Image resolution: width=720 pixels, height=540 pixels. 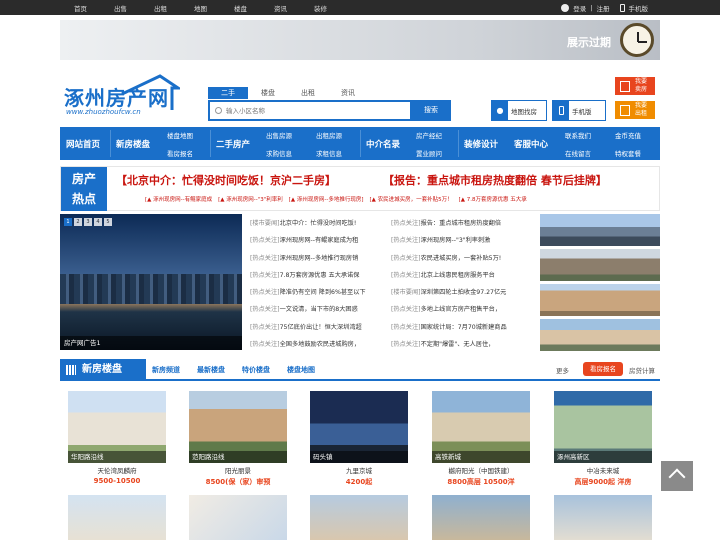 What do you see at coordinates (411, 199) in the screenshot?
I see `sub-headline: [▲ 农民进城买房，一套补贴5万！` at bounding box center [411, 199].